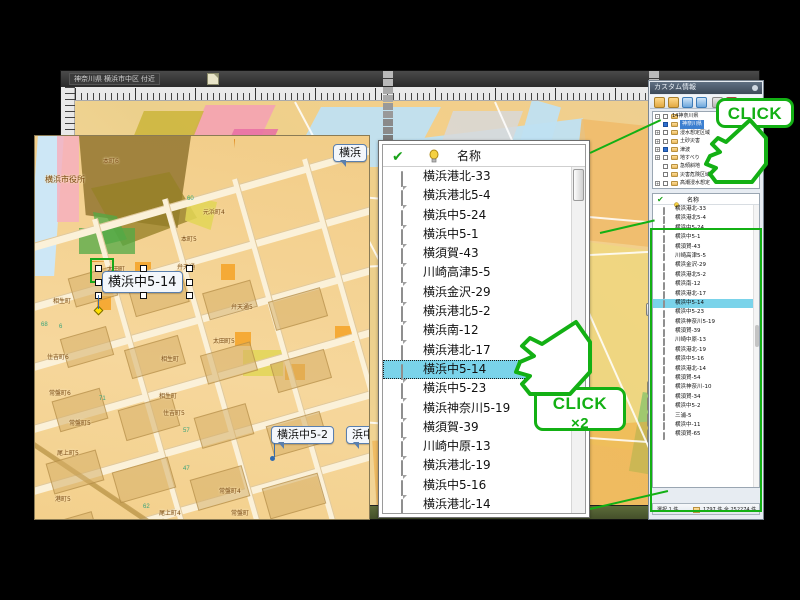  What do you see at coordinates (675, 87) in the screenshot?
I see `panel-title-text: カスタム情報` at bounding box center [675, 87].